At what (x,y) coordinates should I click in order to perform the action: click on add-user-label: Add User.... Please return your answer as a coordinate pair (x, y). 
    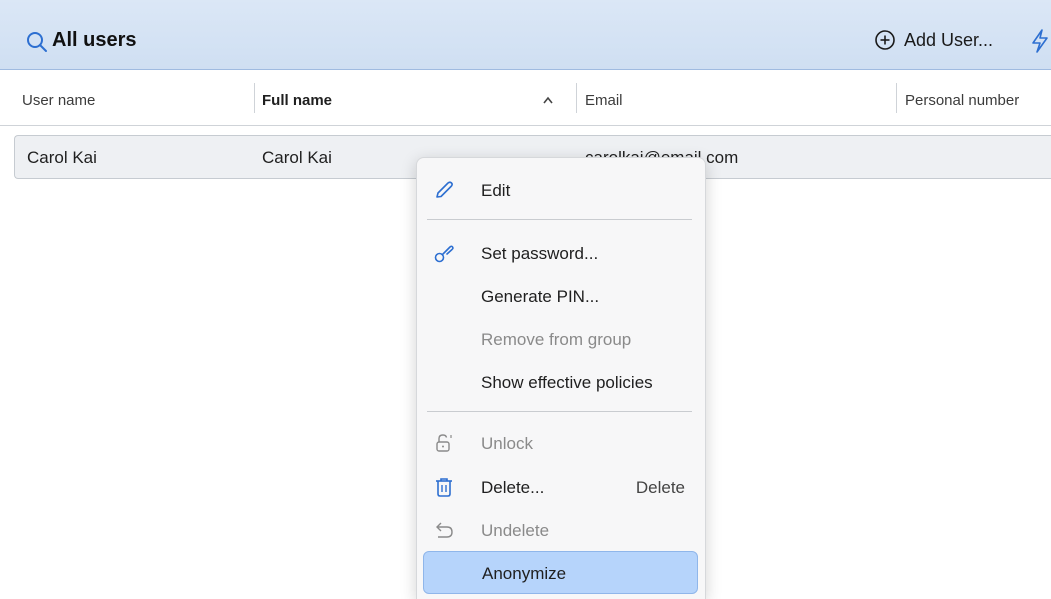
    Looking at the image, I should click on (949, 39).